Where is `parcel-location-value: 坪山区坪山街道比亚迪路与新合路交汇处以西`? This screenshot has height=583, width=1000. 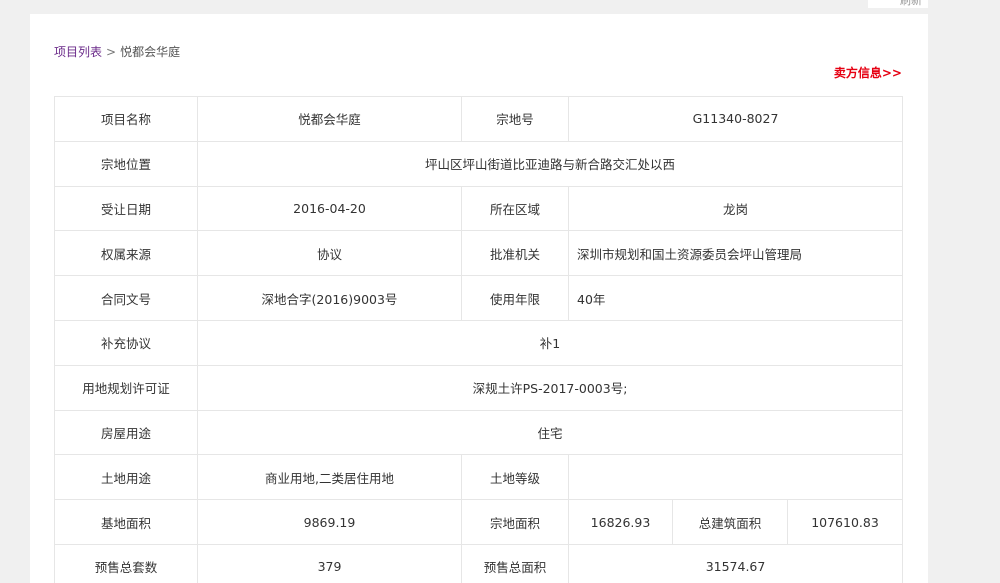
parcel-location-value: 坪山区坪山街道比亚迪路与新合路交汇处以西 is located at coordinates (550, 163).